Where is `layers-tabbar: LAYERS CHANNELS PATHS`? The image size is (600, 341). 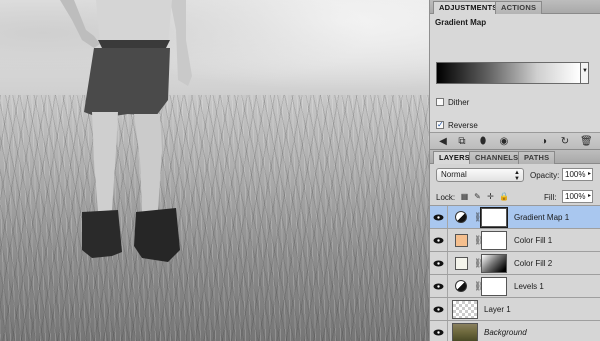 layers-tabbar: LAYERS CHANNELS PATHS is located at coordinates (515, 157).